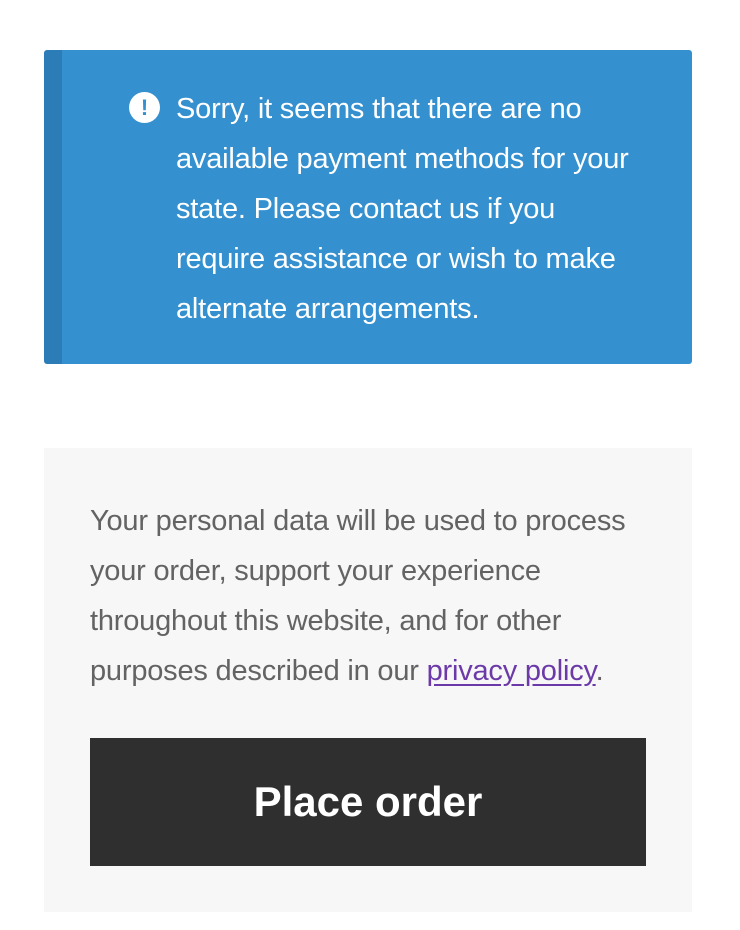 Image resolution: width=740 pixels, height=930 pixels. Describe the element at coordinates (144, 107) in the screenshot. I see `exclamation-circle-icon: !` at that location.